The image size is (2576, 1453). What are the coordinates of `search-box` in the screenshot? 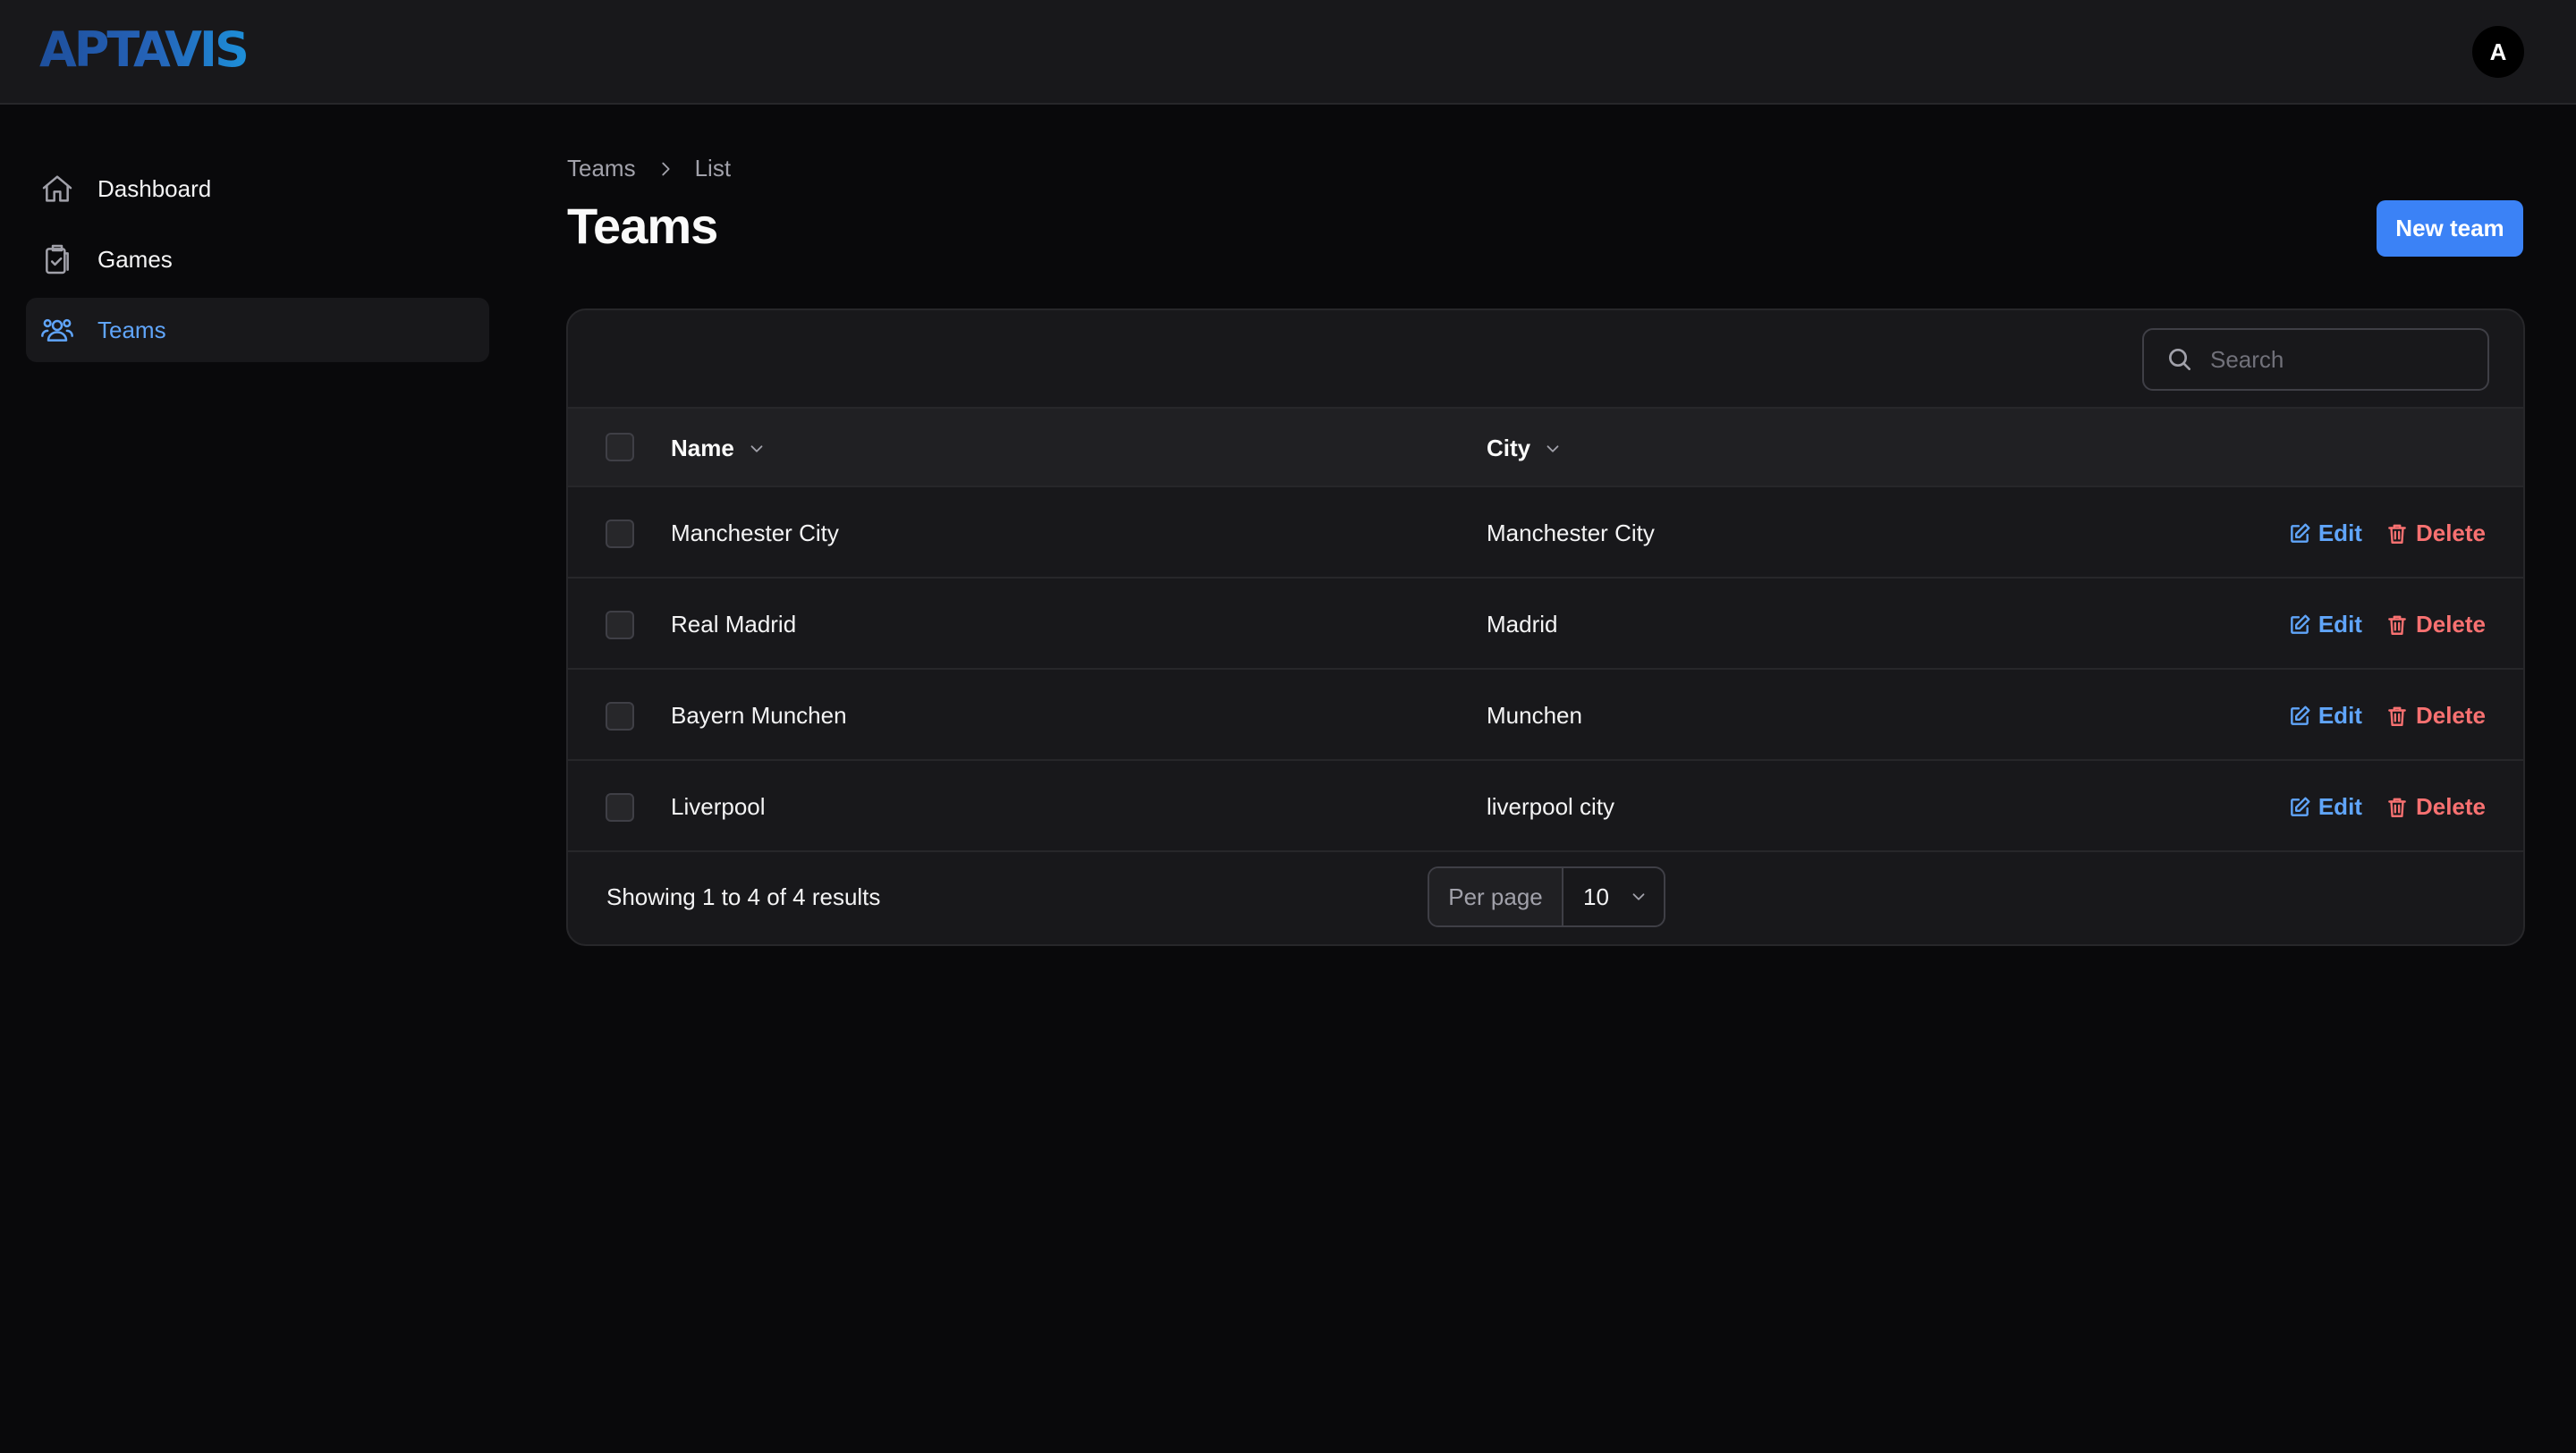 It's located at (2315, 360).